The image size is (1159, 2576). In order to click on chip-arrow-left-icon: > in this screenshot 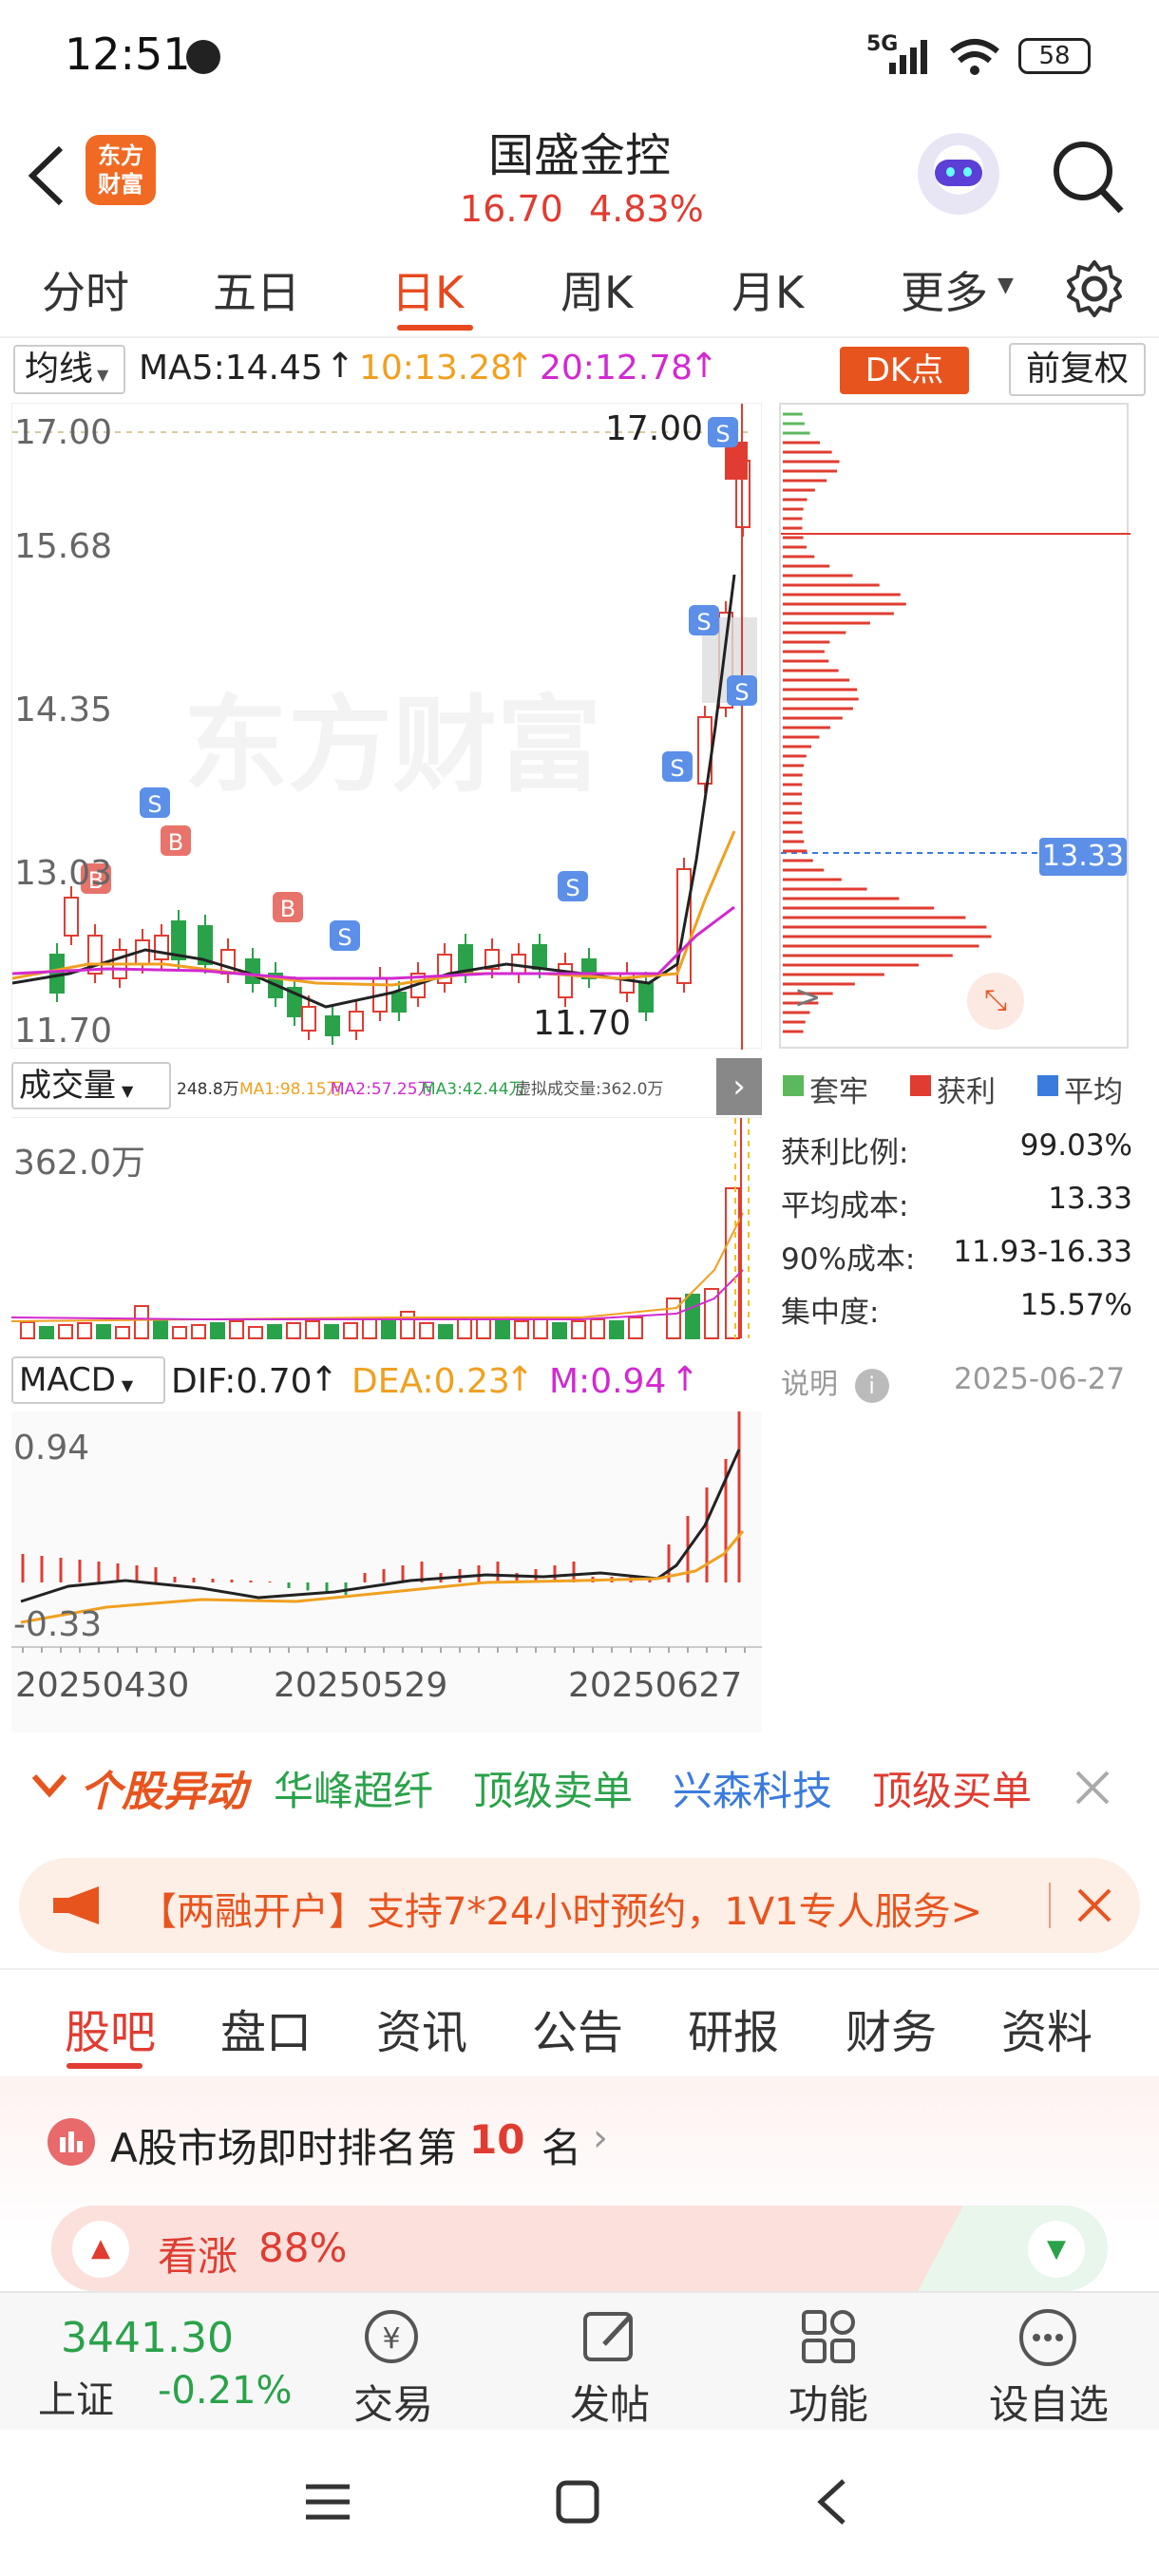, I will do `click(808, 997)`.